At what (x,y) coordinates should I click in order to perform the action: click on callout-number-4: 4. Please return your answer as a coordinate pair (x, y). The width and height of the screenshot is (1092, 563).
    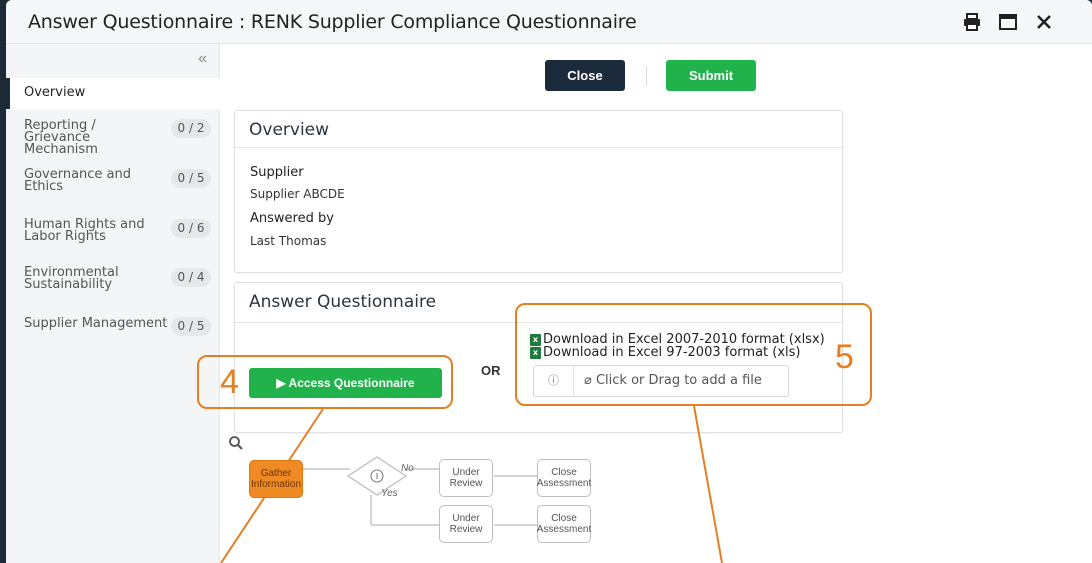
    Looking at the image, I should click on (229, 382).